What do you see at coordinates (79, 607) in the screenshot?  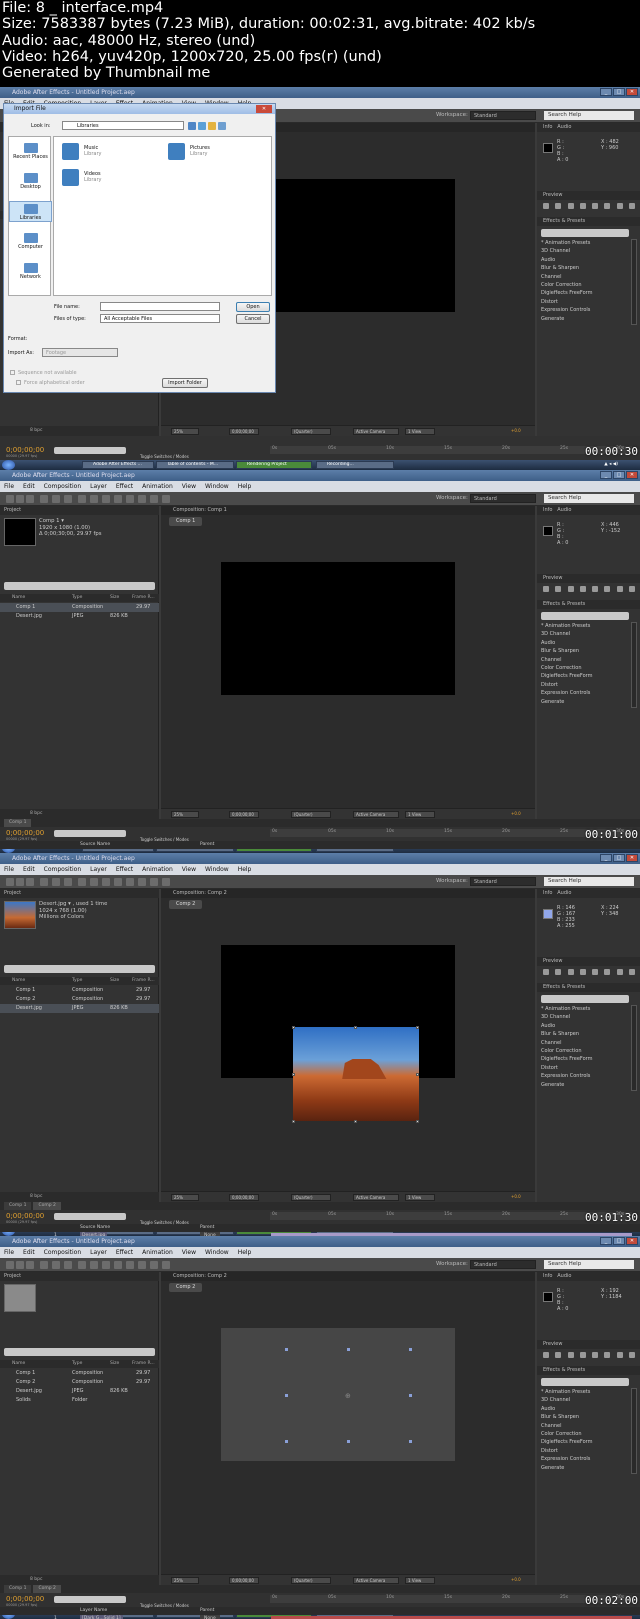 I see `project-item: Comp 1 Composition 29.97` at bounding box center [79, 607].